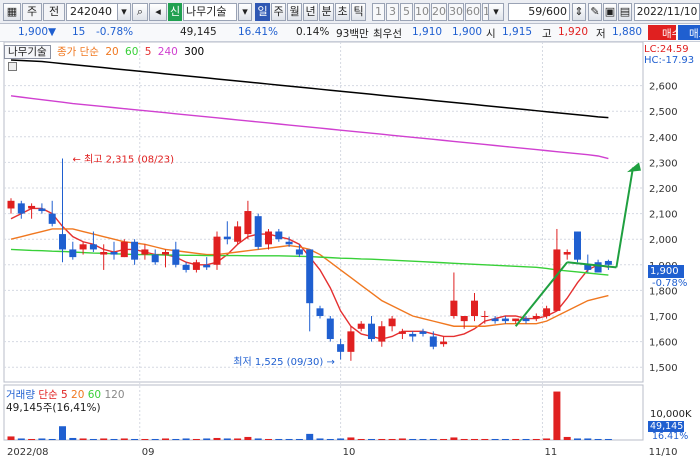 The image size is (700, 460). I want to click on period-button: 월, so click(294, 12).